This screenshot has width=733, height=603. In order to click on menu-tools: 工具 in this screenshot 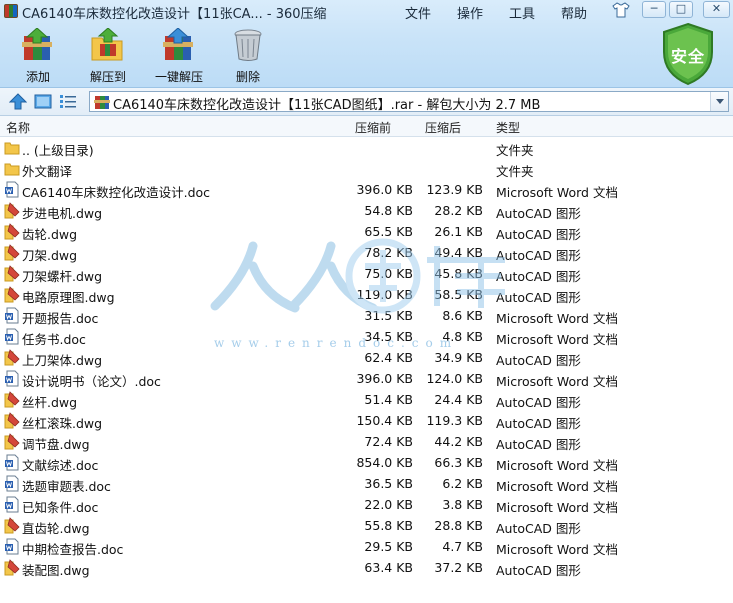, I will do `click(522, 12)`.